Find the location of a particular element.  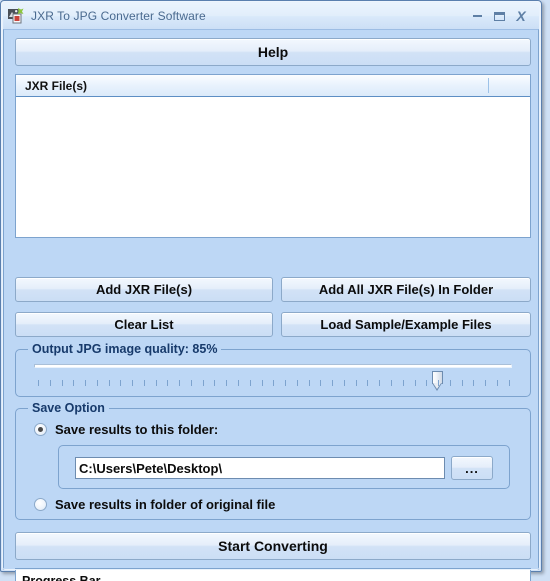

close-button: X is located at coordinates (521, 16).